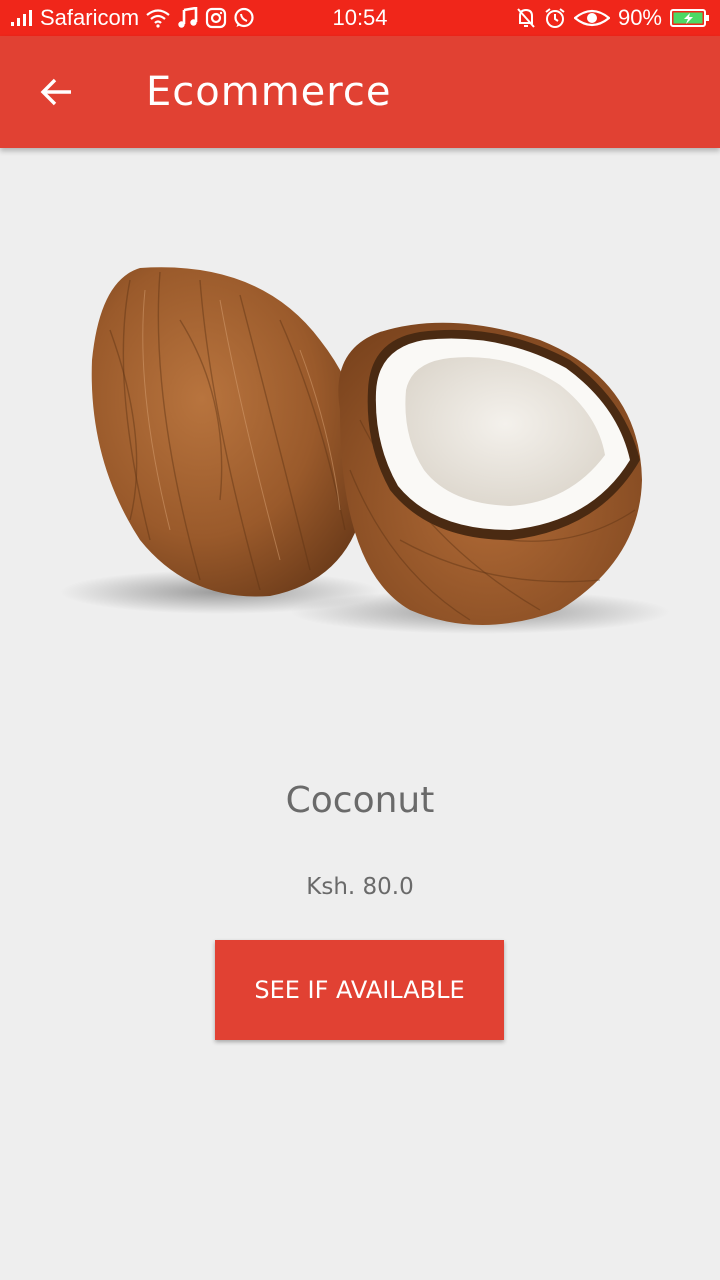 The height and width of the screenshot is (1280, 720). What do you see at coordinates (244, 18) in the screenshot?
I see `whatsapp-icon` at bounding box center [244, 18].